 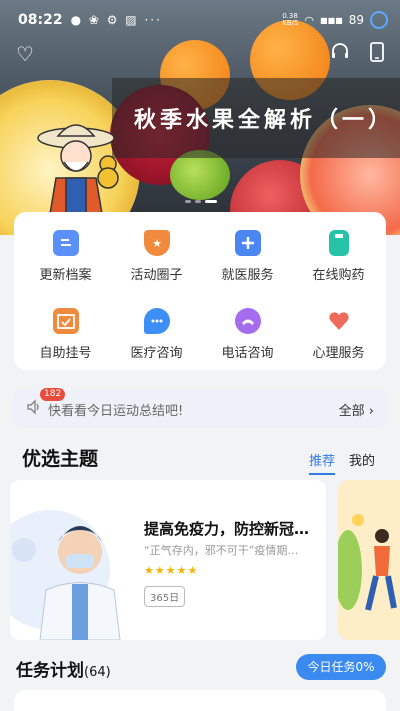 I want to click on service-label: 更新档案, so click(x=65, y=275).